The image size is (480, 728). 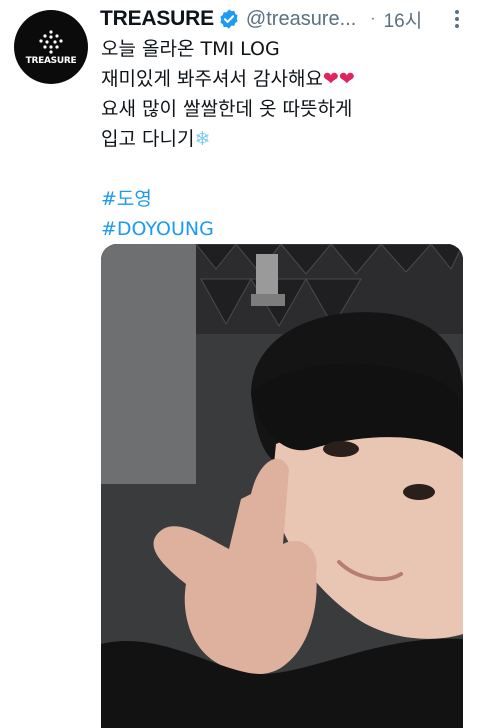 I want to click on display-name: TREASURE, so click(x=157, y=19).